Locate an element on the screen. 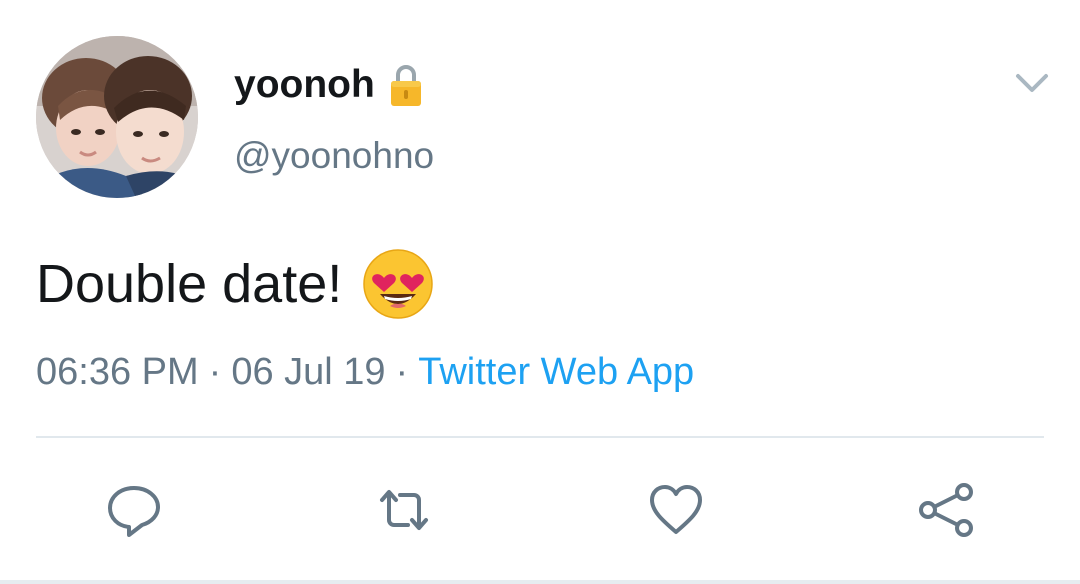 This screenshot has width=1080, height=584. display-name-row: yoonoh is located at coordinates (328, 85).